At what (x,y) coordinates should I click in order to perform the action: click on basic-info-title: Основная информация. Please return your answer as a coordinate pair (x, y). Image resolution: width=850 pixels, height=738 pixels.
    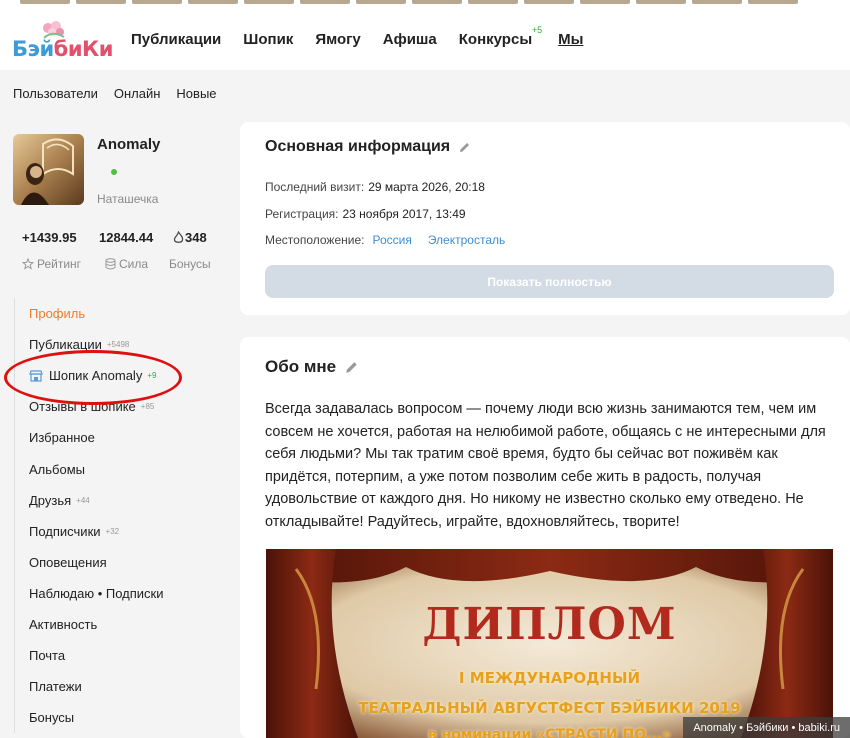
    Looking at the image, I should click on (368, 147).